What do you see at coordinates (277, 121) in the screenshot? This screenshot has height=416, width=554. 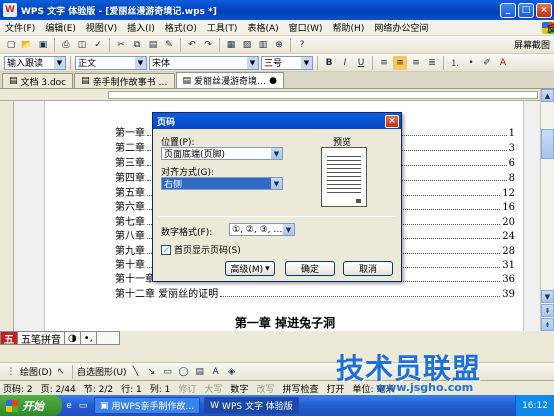 I see `dialog-title-bar: 页码 ×` at bounding box center [277, 121].